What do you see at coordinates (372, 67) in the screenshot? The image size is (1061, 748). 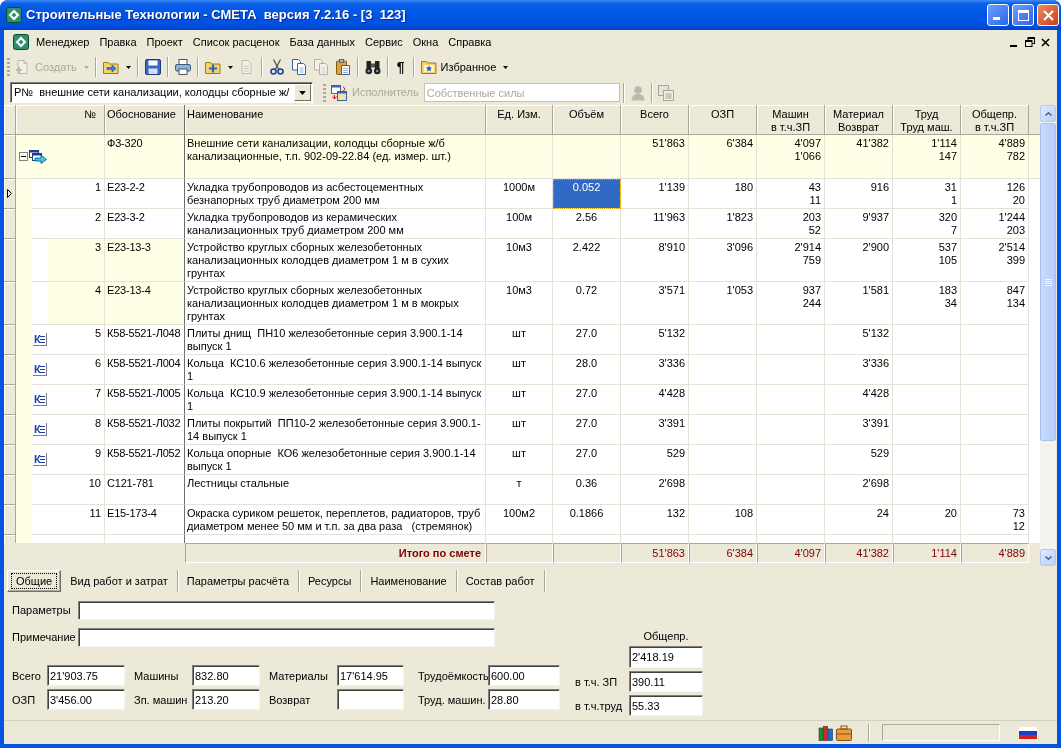 I see `binoculars-icon` at bounding box center [372, 67].